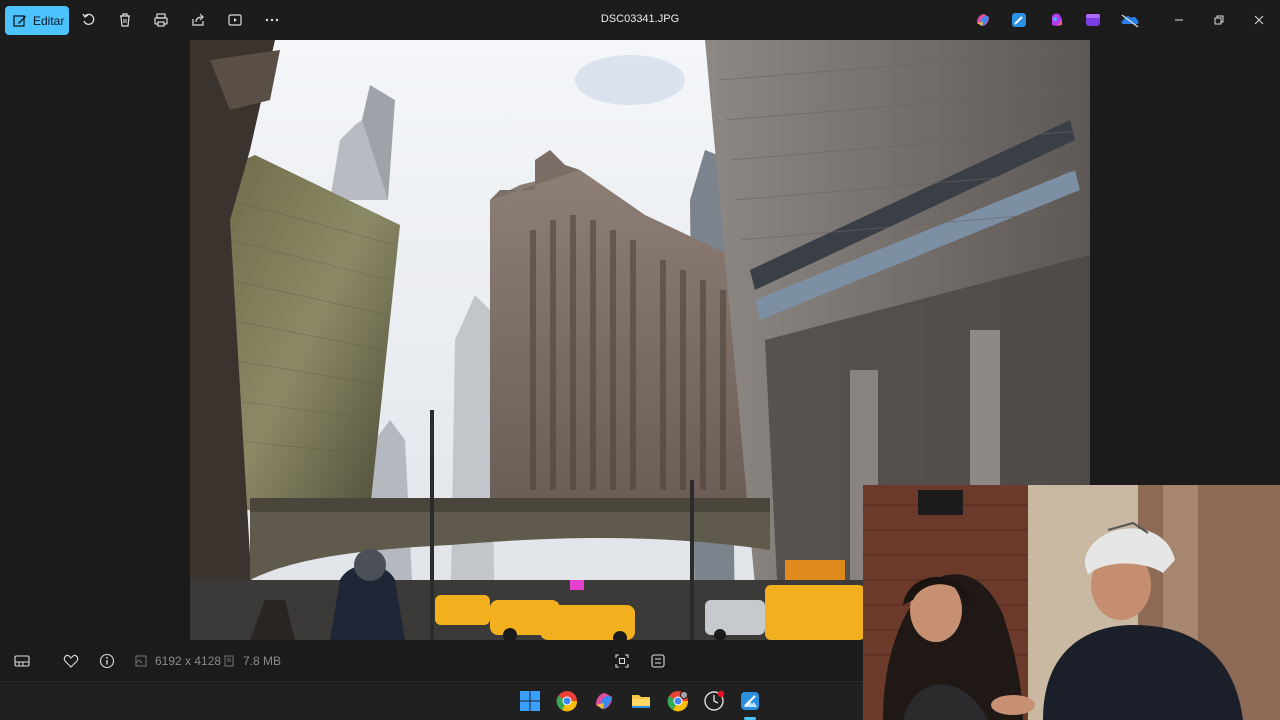  I want to click on window-title: DSC03341.JPG, so click(640, 19).